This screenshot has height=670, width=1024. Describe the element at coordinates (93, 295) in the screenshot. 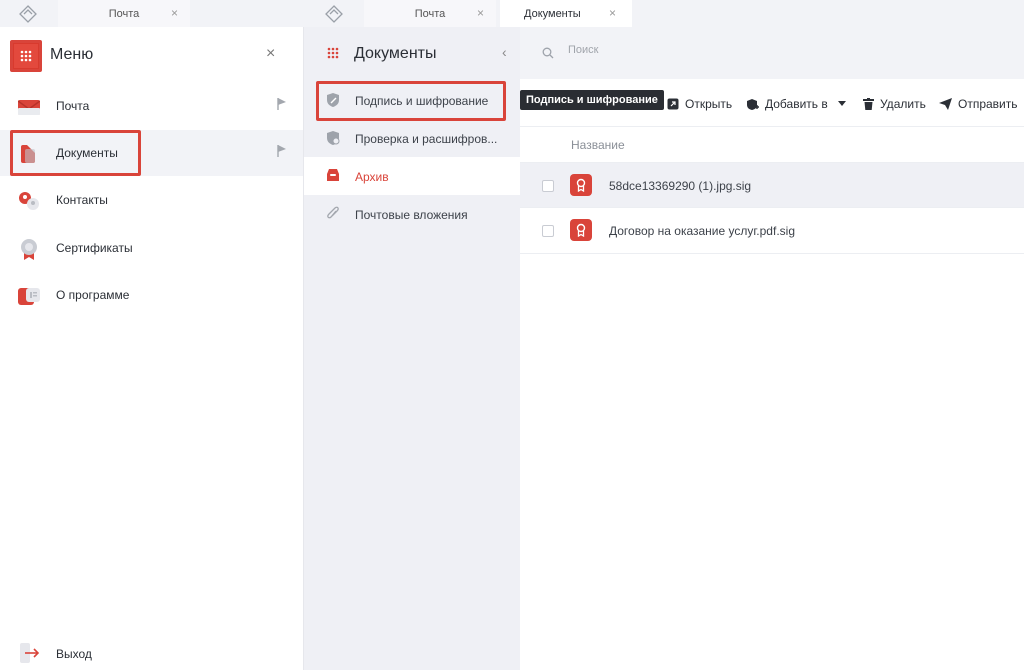

I see `menu-item-label: О программе` at that location.